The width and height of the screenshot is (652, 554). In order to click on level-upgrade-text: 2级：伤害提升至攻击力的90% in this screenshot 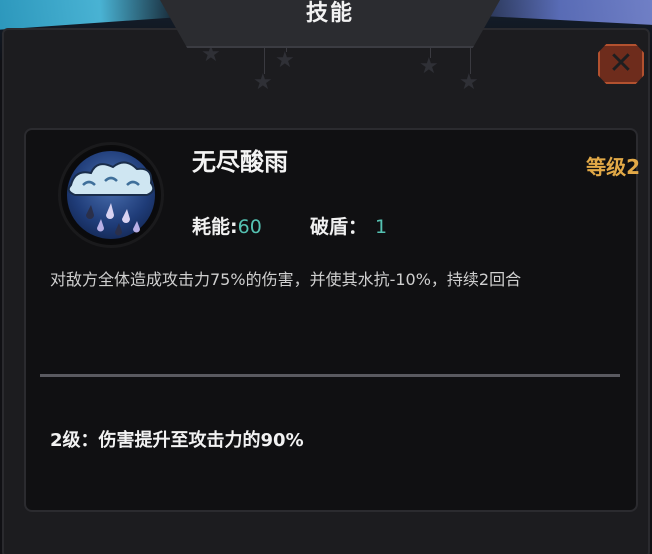, I will do `click(177, 440)`.